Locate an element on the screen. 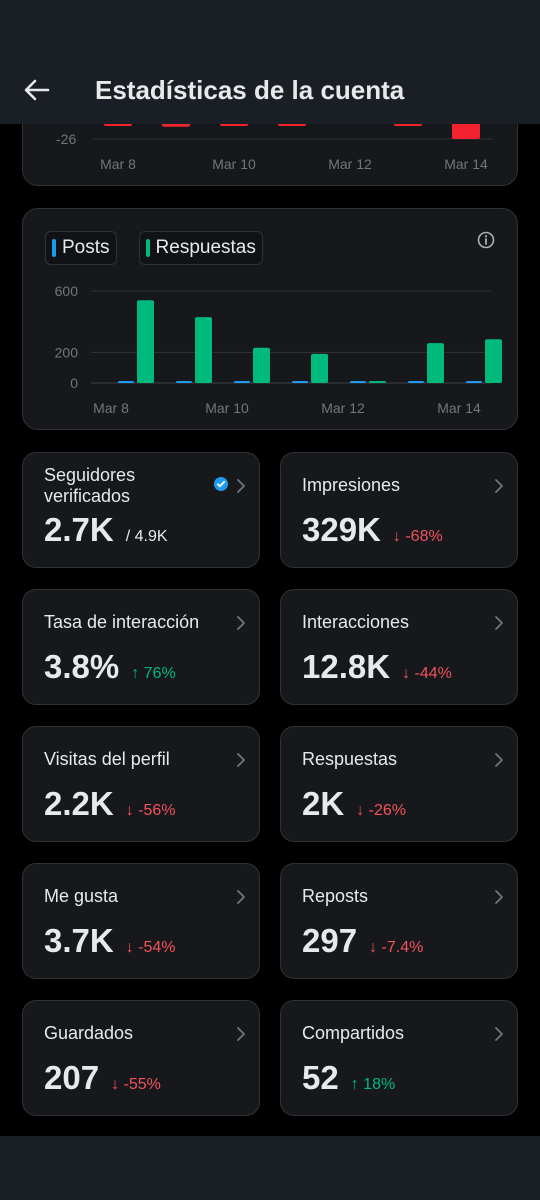 Image resolution: width=540 pixels, height=1200 pixels. stat-change-down: ↓ -26% is located at coordinates (381, 811).